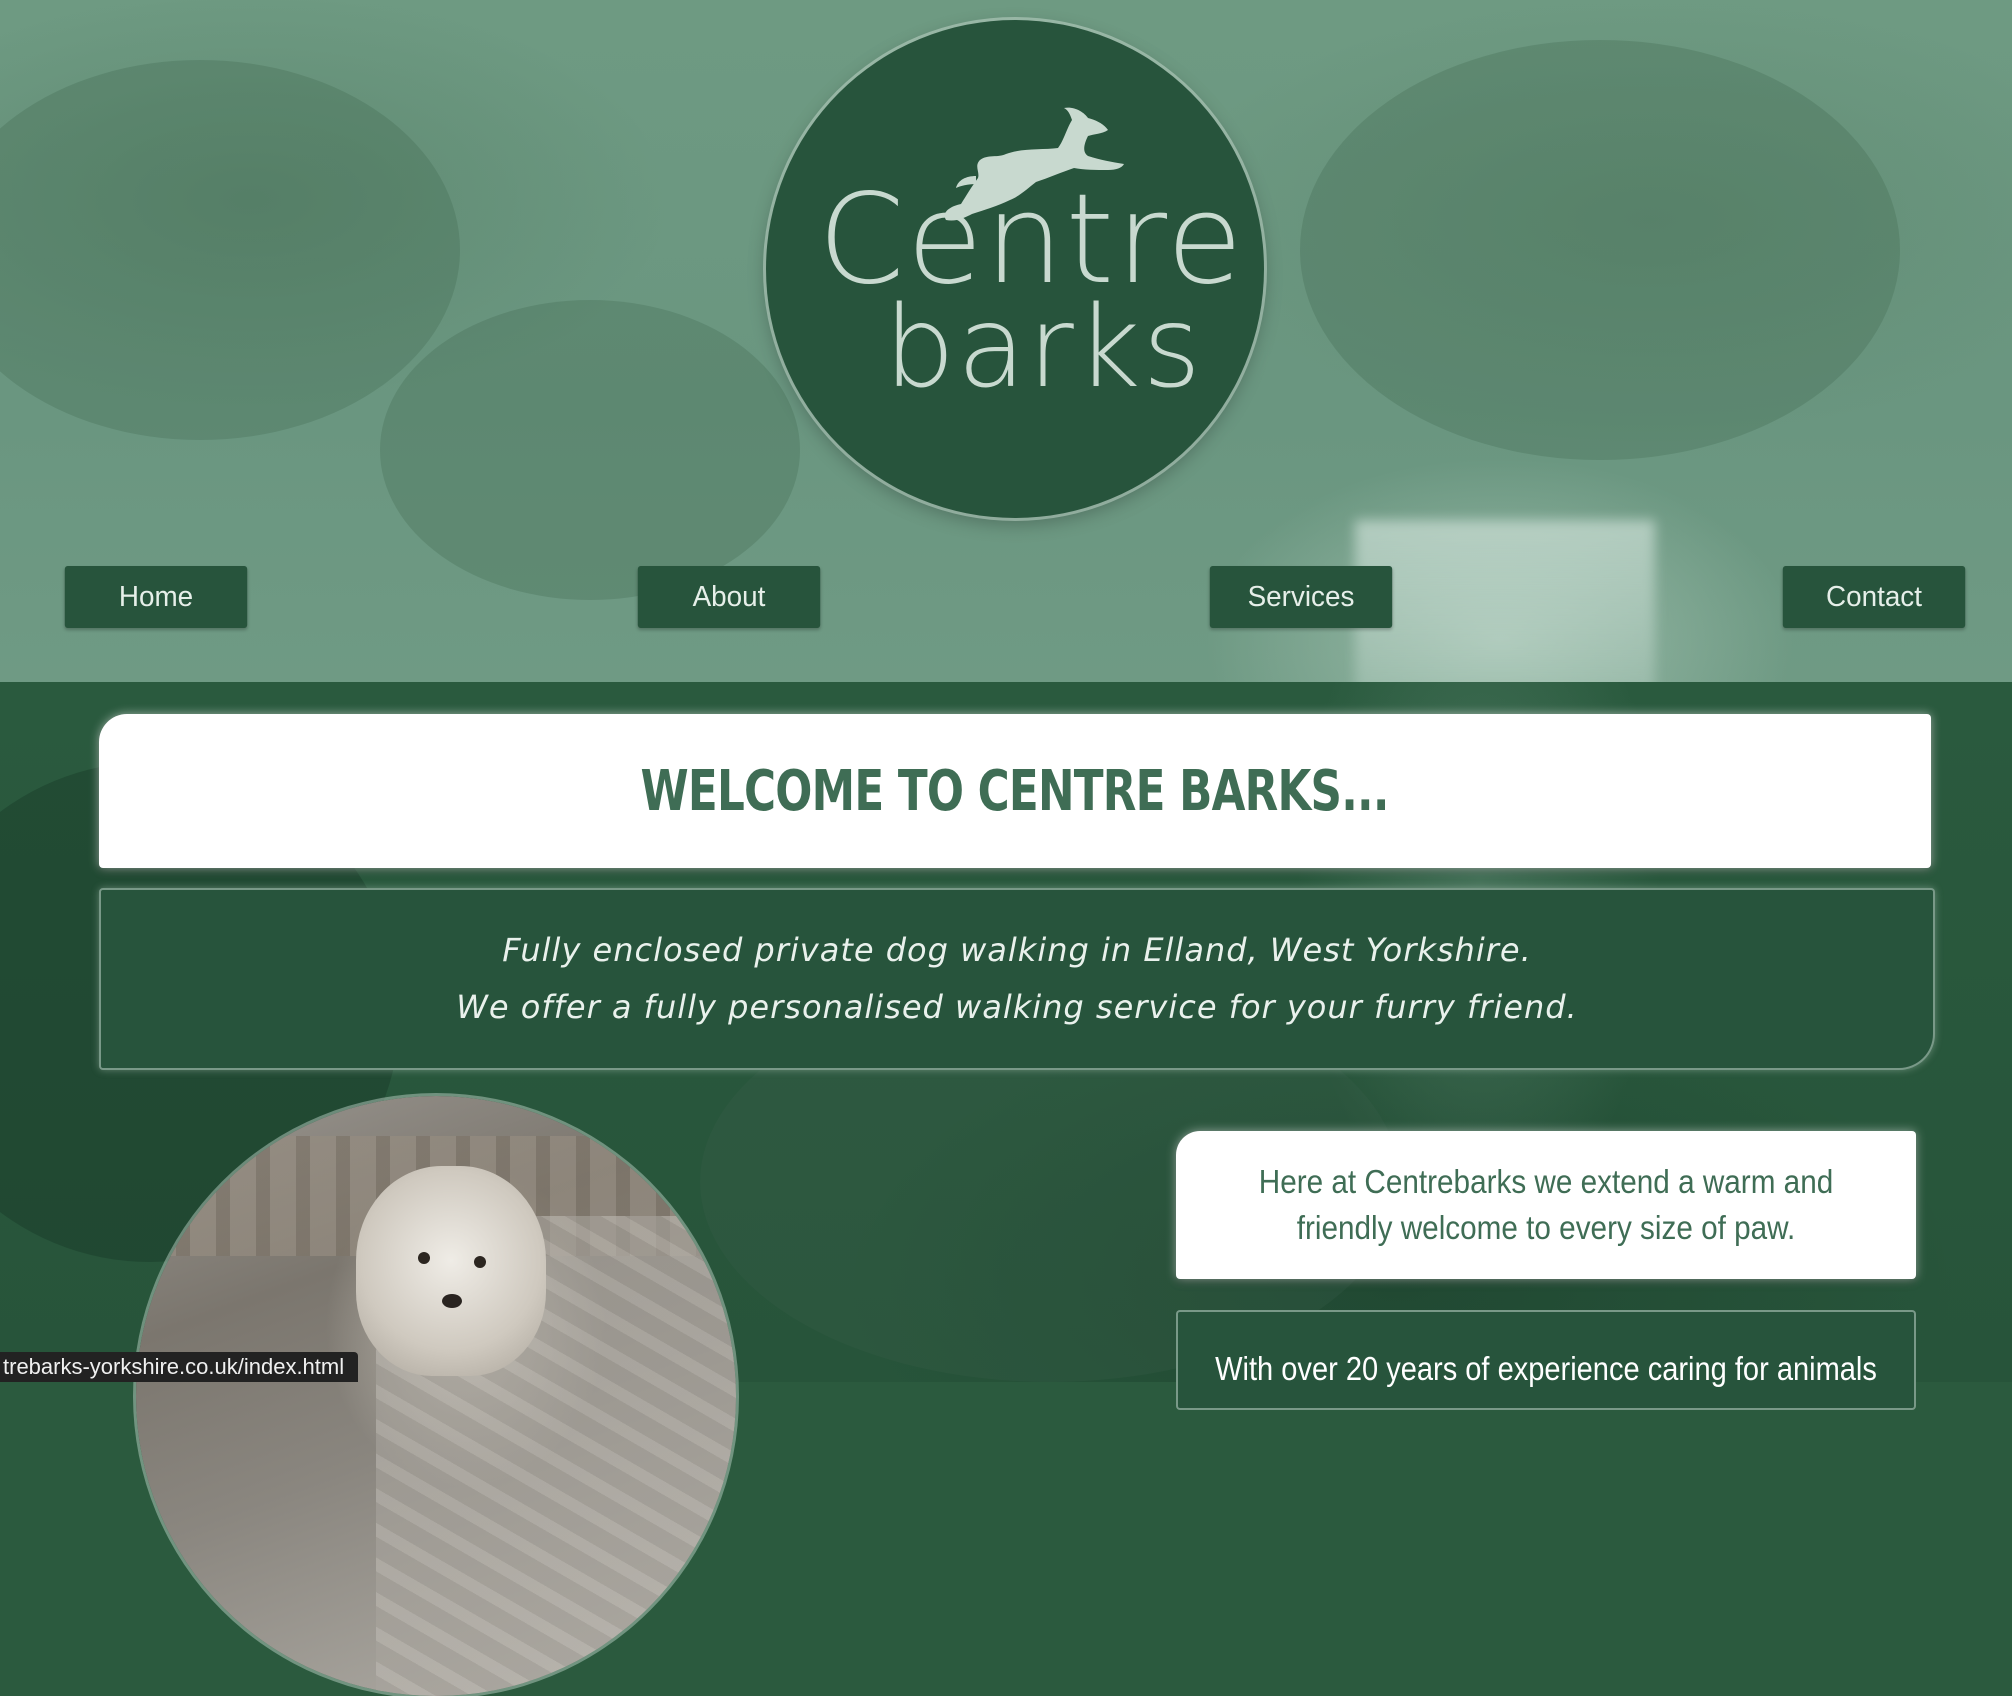 Image resolution: width=2012 pixels, height=1696 pixels. What do you see at coordinates (452, 1301) in the screenshot?
I see `dog-nose` at bounding box center [452, 1301].